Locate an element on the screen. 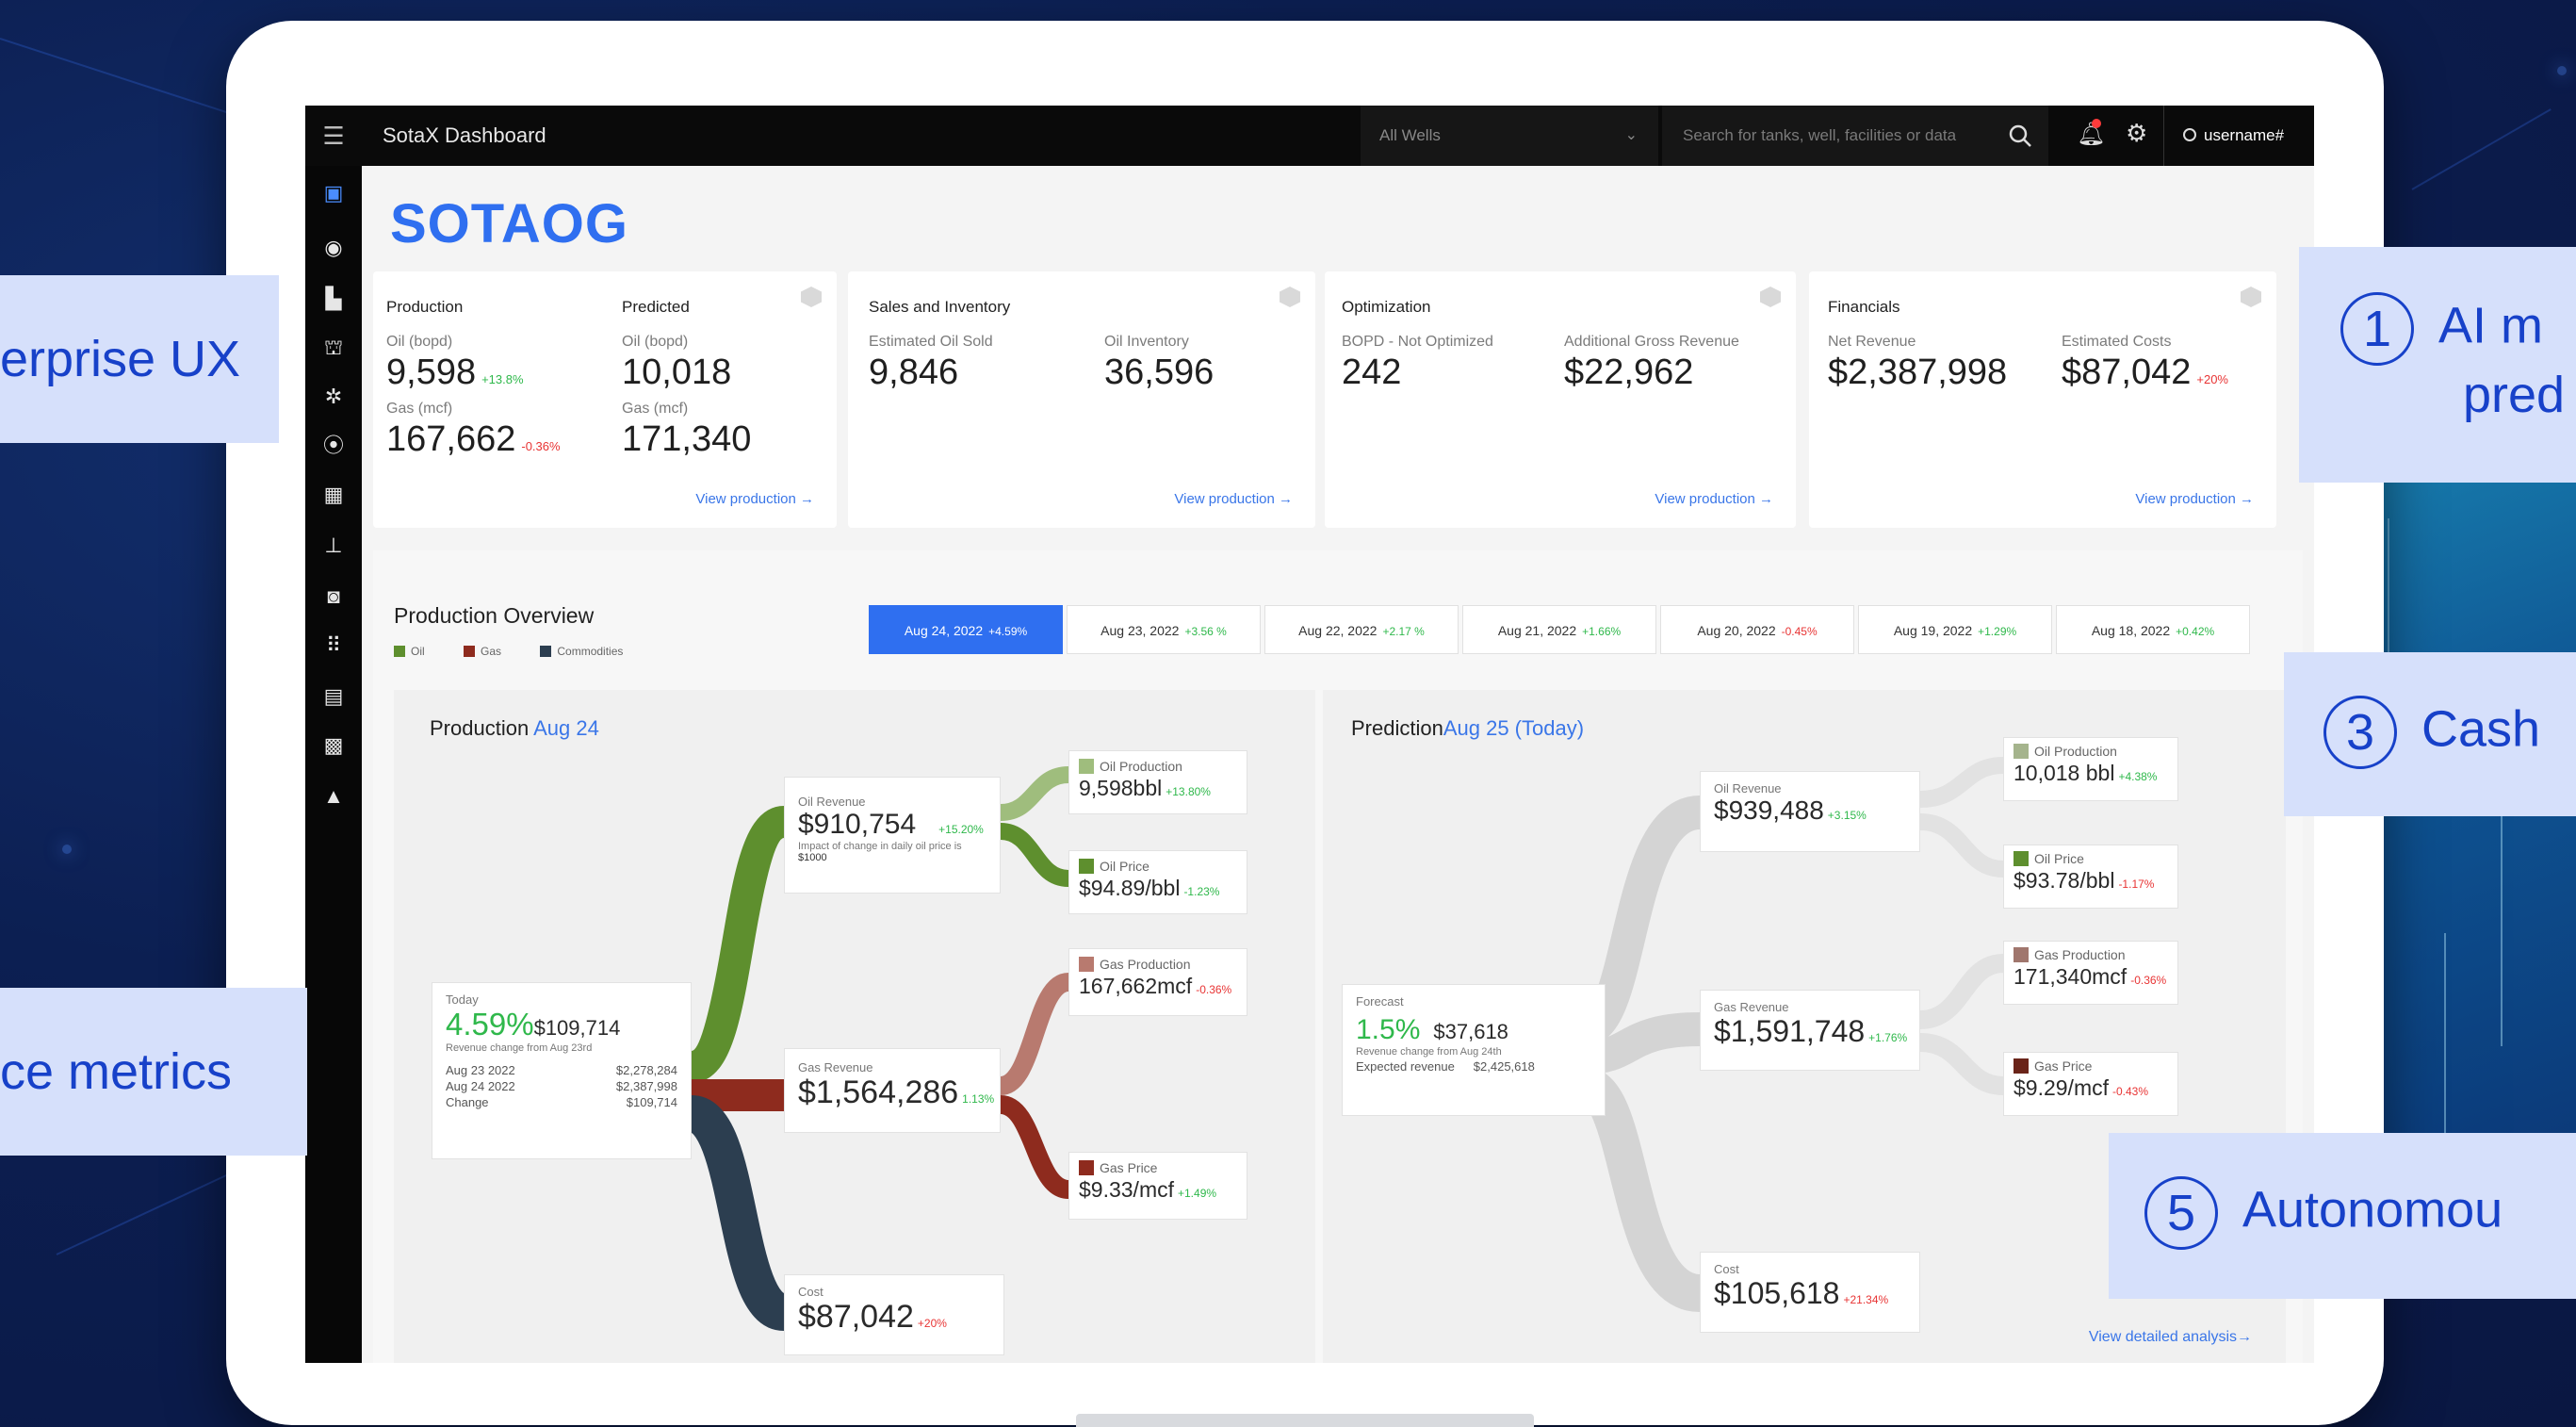  wells-select: All Wells ⌄ is located at coordinates (1509, 136).